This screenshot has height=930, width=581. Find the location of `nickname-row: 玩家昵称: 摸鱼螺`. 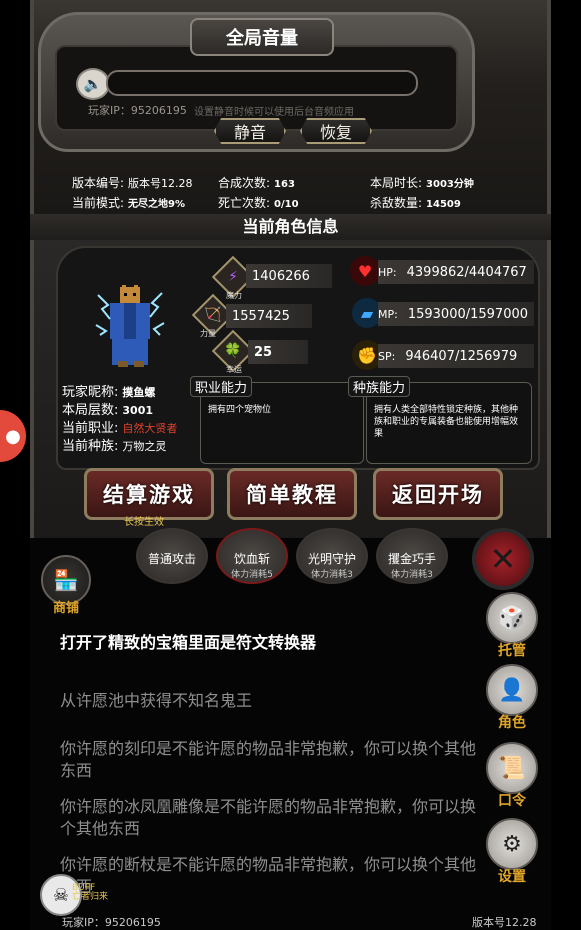

nickname-row: 玩家昵称: 摸鱼螺 is located at coordinates (109, 392).